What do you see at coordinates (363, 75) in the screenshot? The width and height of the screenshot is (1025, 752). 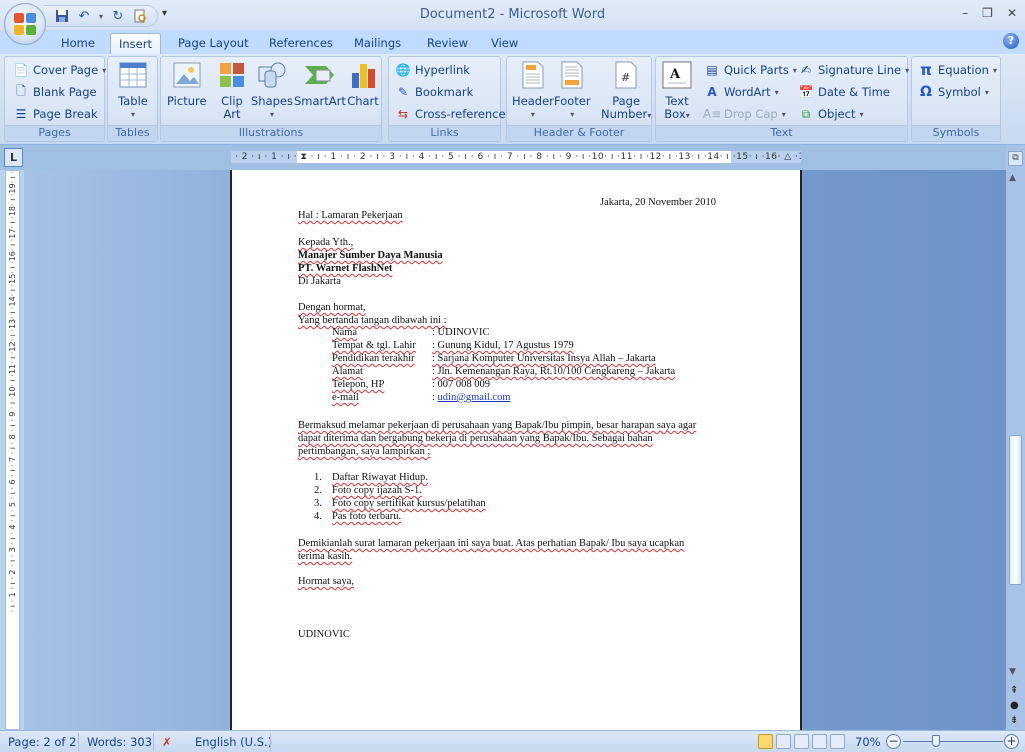 I see `chart-icon` at bounding box center [363, 75].